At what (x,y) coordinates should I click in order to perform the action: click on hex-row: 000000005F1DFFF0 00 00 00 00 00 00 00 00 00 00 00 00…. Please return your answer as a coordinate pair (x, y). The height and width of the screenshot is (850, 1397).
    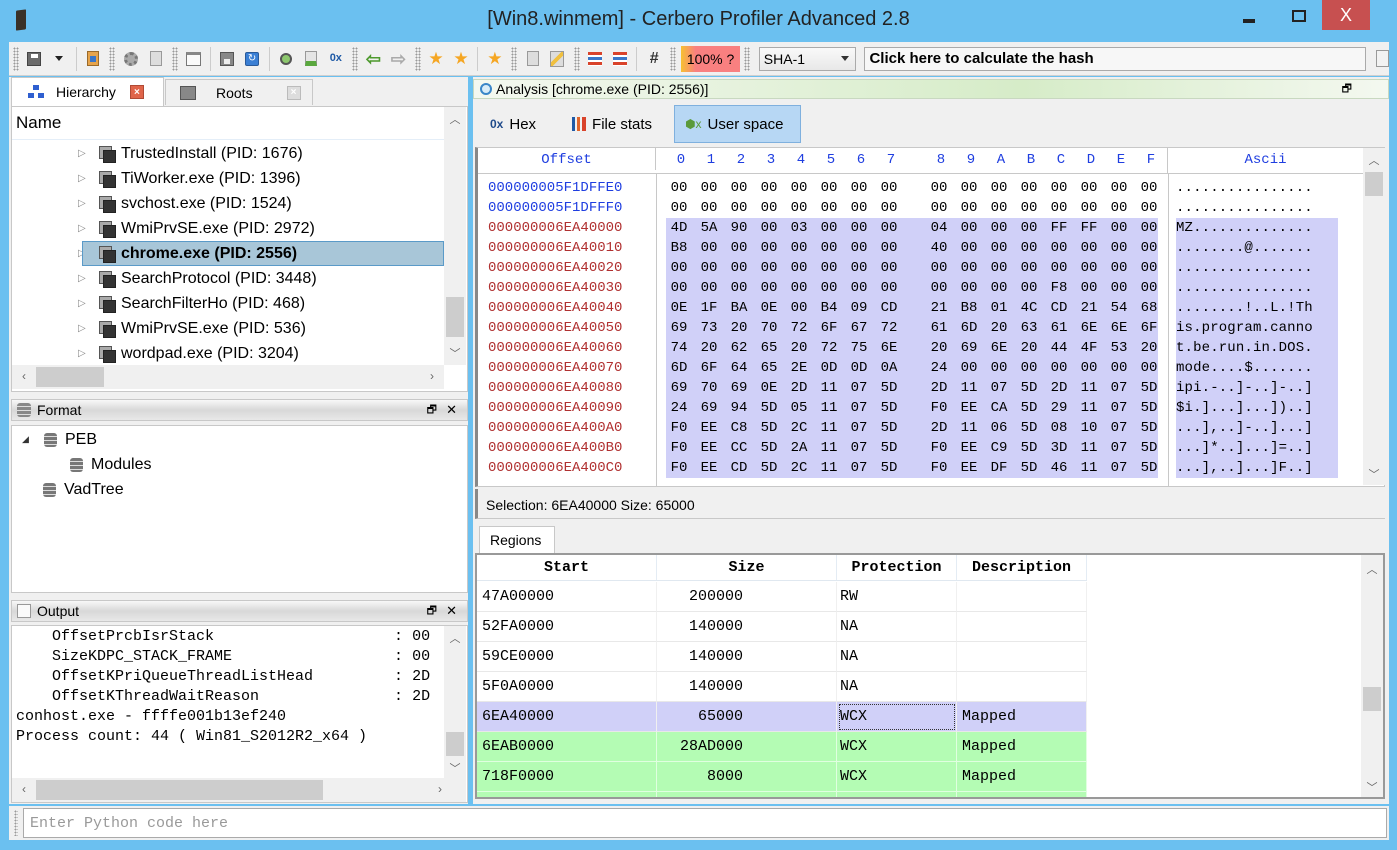
    Looking at the image, I should click on (920, 208).